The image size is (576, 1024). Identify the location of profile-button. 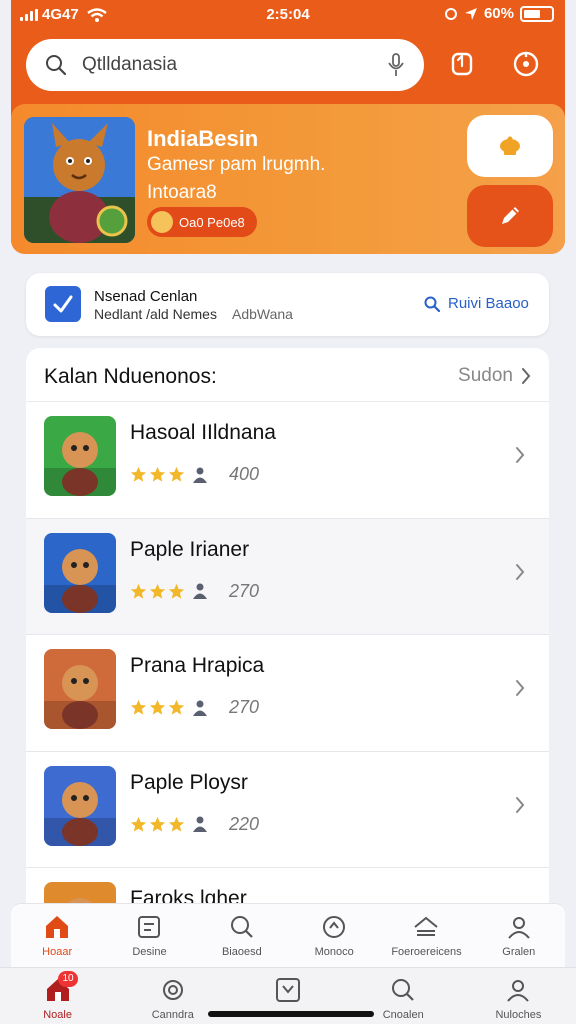
(526, 64).